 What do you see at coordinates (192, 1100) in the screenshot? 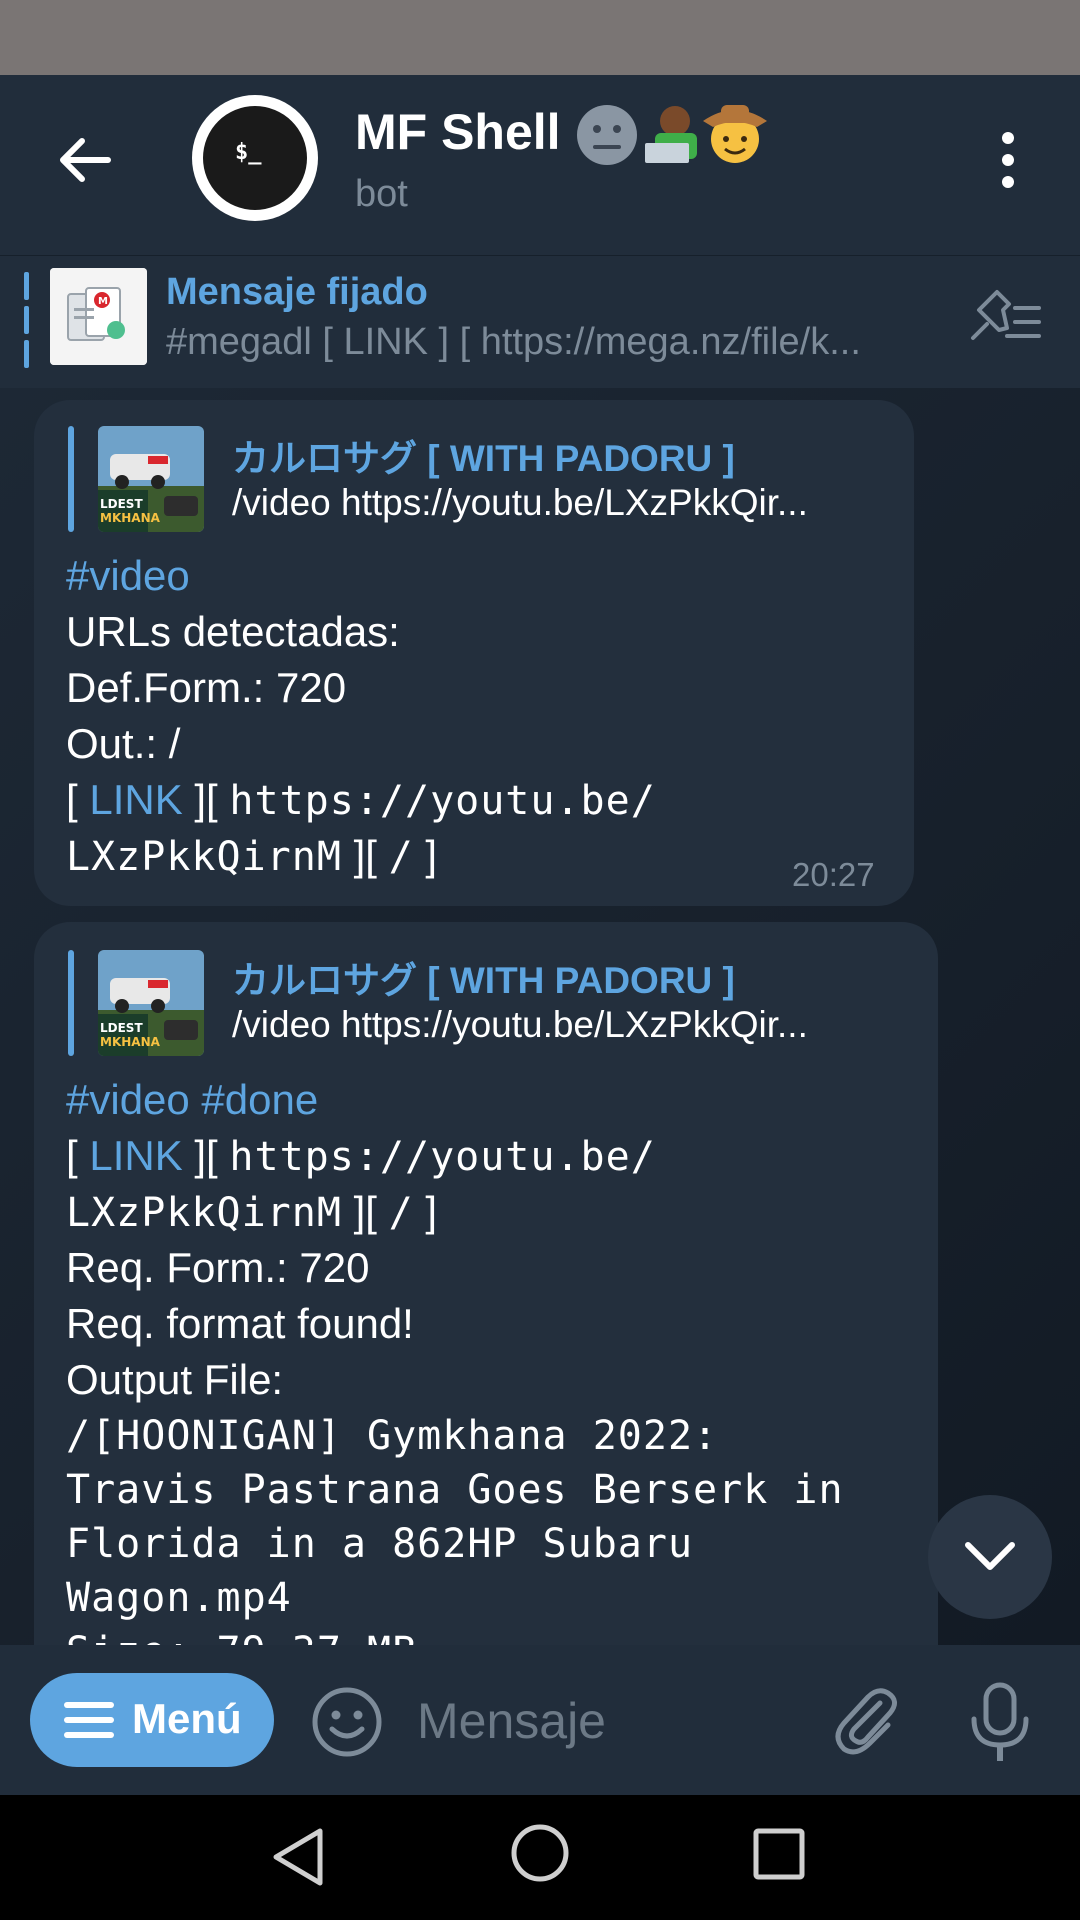
I see `hashtag-line: #video #done` at bounding box center [192, 1100].